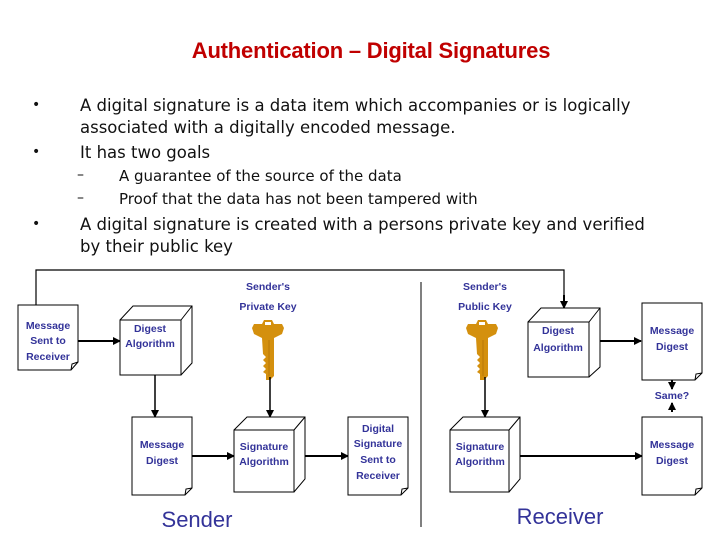 Image resolution: width=720 pixels, height=540 pixels. What do you see at coordinates (197, 519) in the screenshot?
I see `sender-section-label: Sender` at bounding box center [197, 519].